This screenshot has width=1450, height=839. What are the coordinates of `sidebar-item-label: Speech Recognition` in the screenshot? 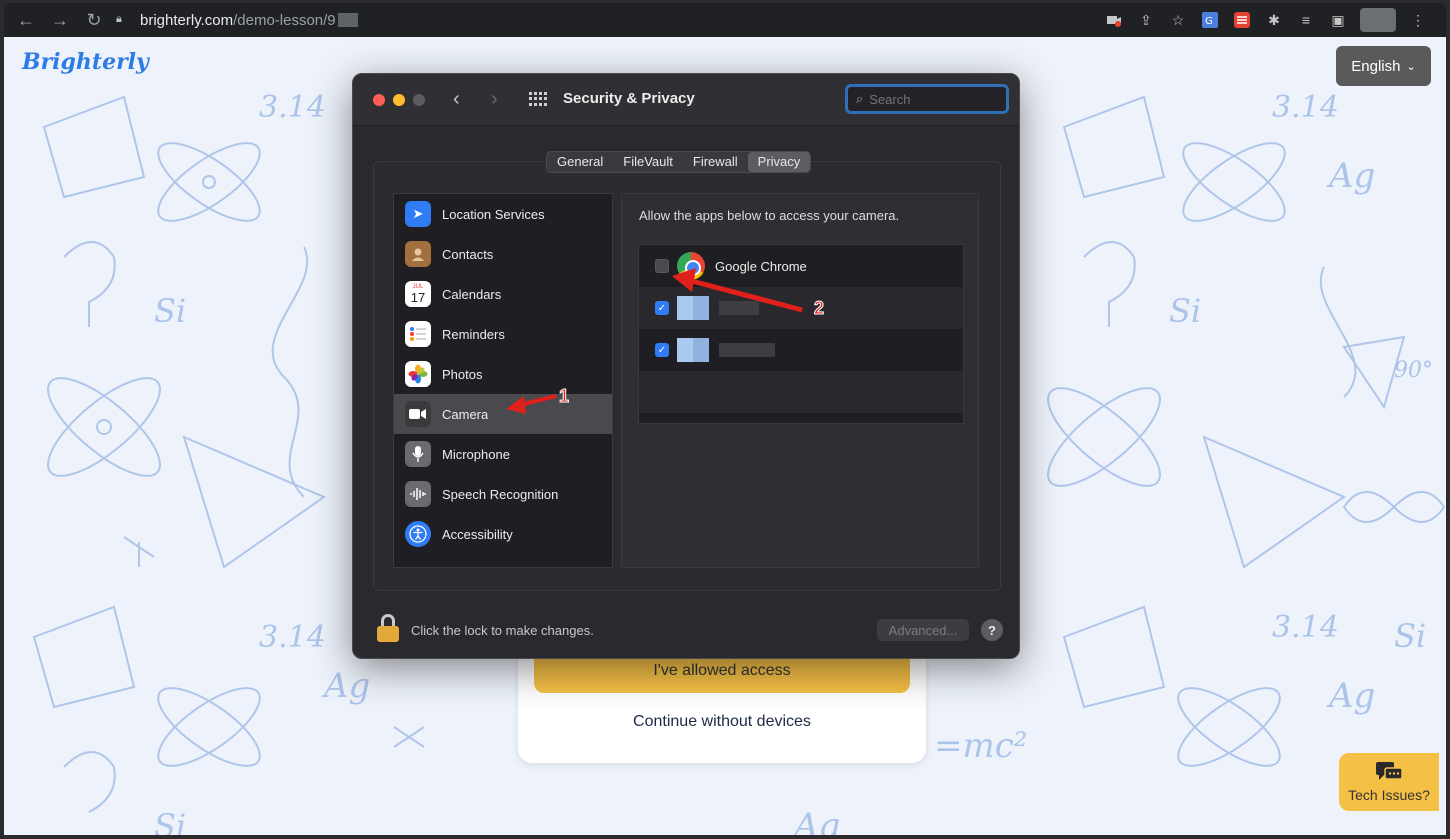 It's located at (500, 494).